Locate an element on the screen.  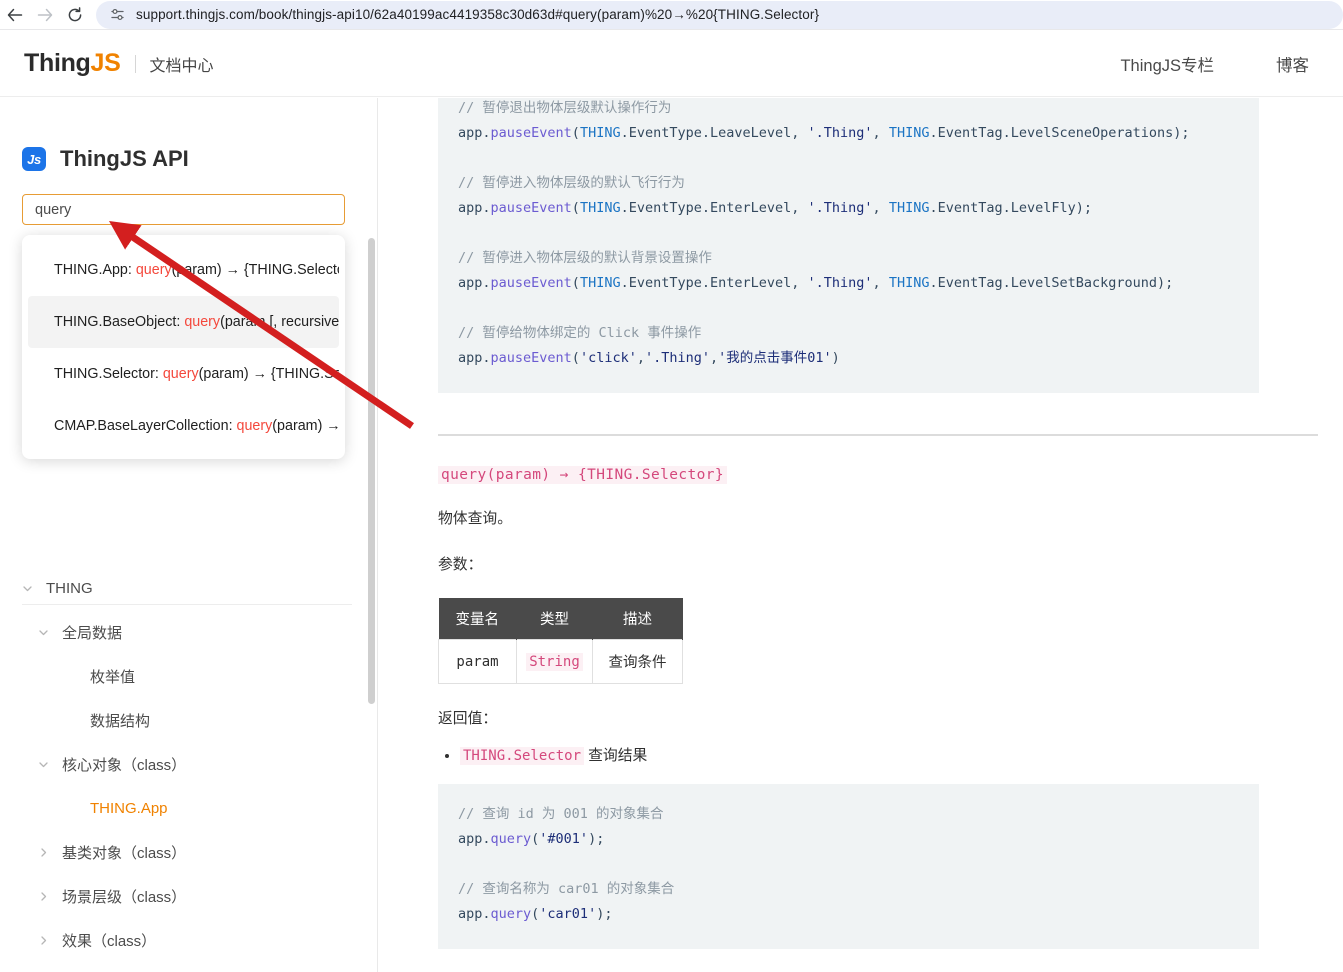
suggestion-prefix: CMAP.BaseLayerCollection: is located at coordinates (145, 426).